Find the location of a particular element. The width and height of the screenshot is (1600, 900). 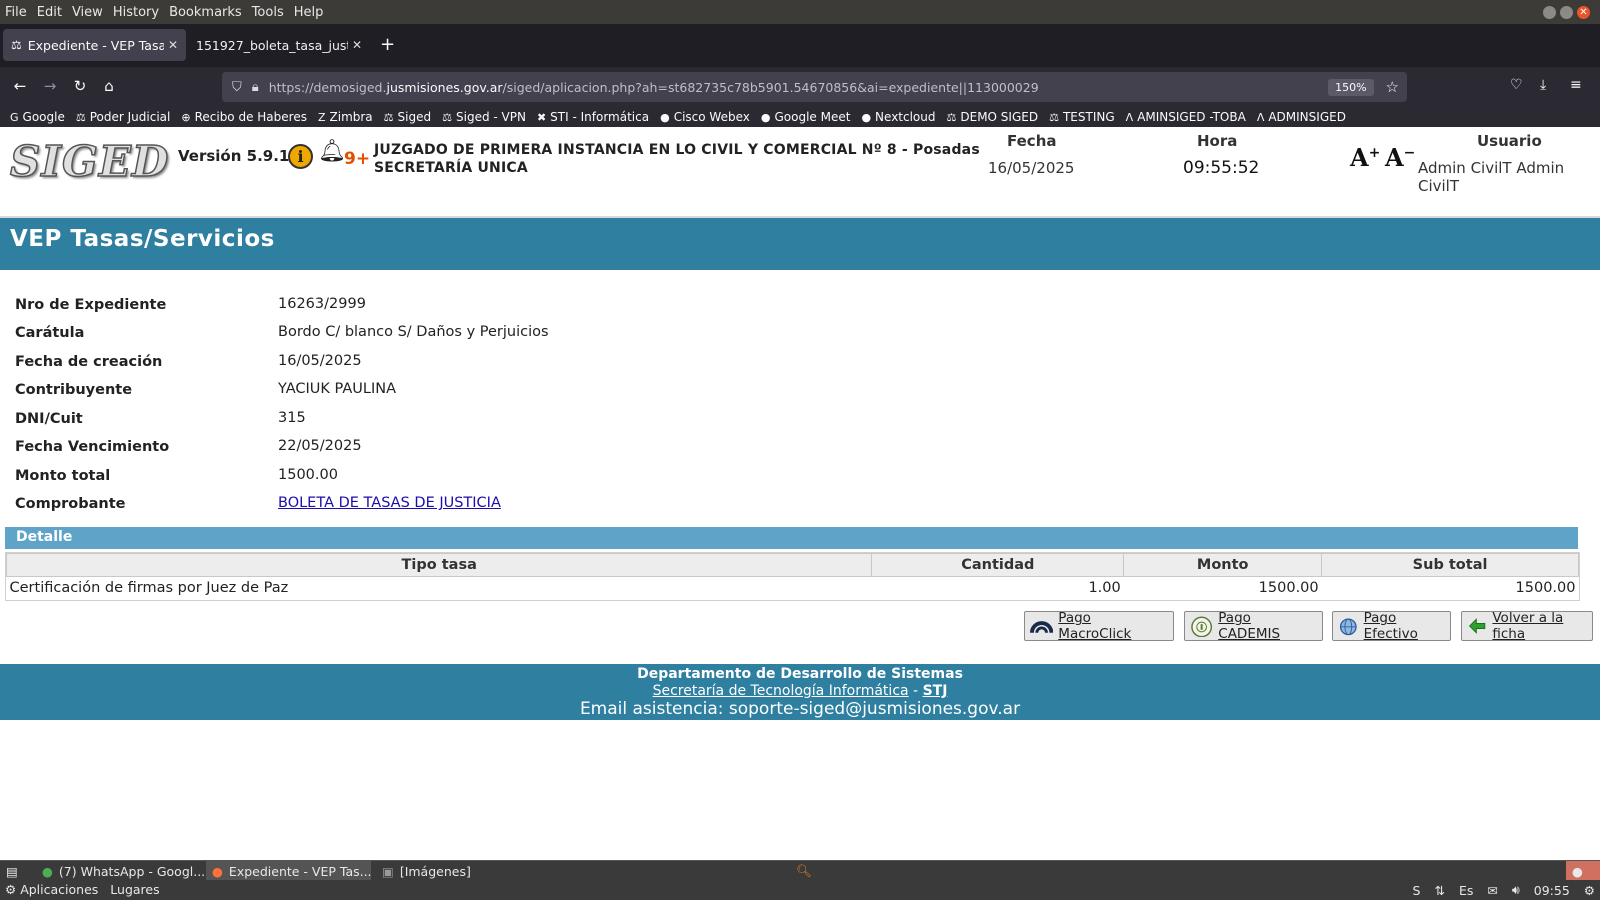

comprobante-link: BOLETA DE TASAS DE JUSTICIA is located at coordinates (389, 503).